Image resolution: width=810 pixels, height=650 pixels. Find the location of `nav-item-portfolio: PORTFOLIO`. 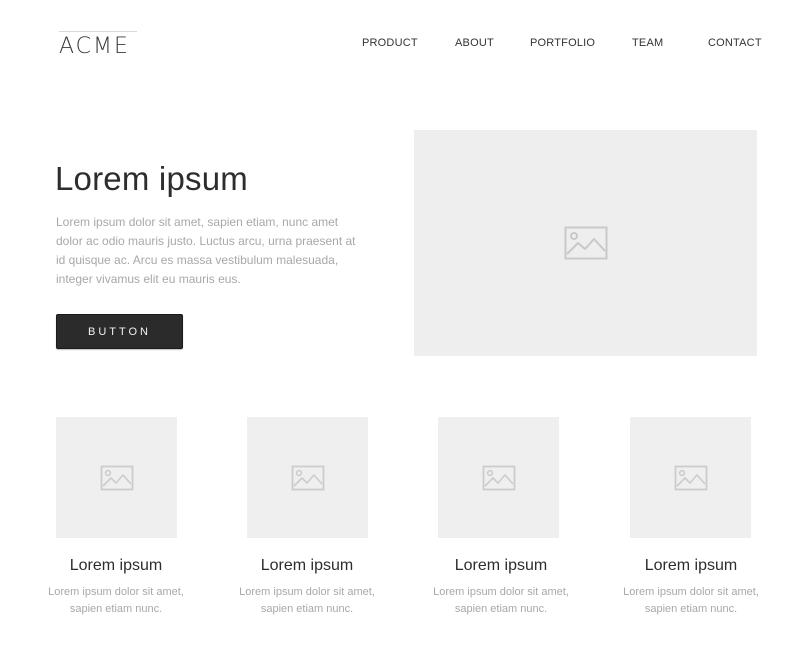

nav-item-portfolio: PORTFOLIO is located at coordinates (562, 43).